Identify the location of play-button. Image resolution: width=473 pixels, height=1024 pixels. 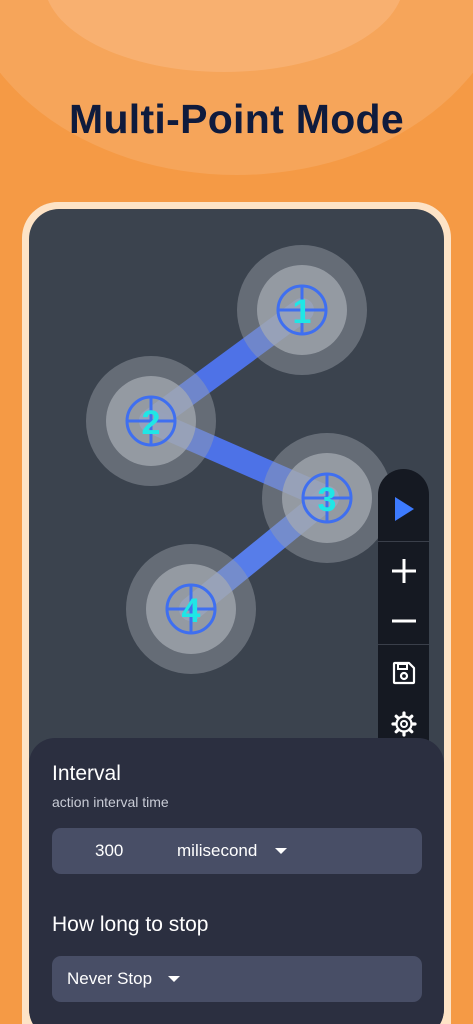
(403, 508).